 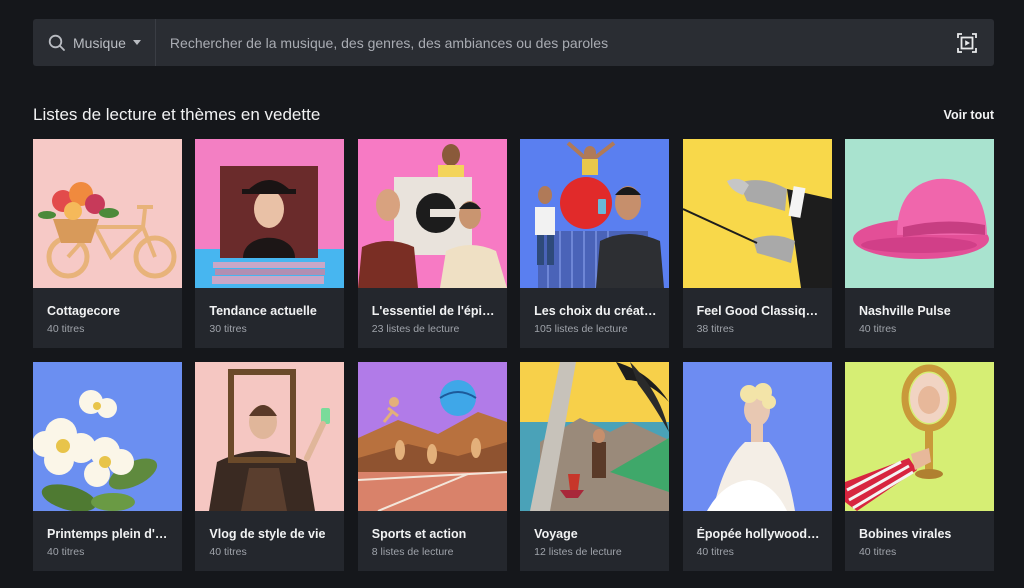 I want to click on card-subtitle: 23 listes de lecture, so click(x=415, y=329).